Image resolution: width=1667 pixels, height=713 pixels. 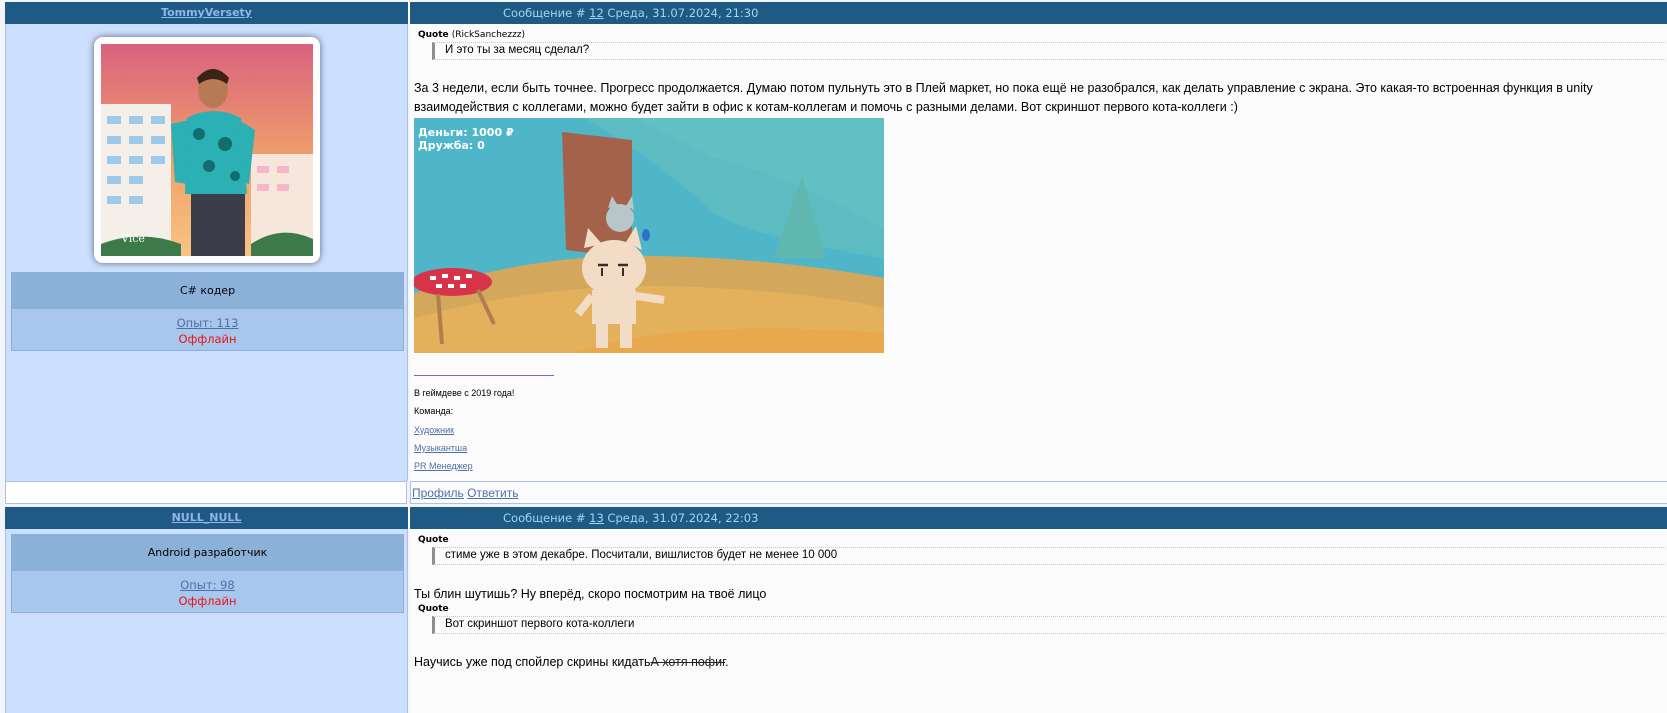 What do you see at coordinates (207, 573) in the screenshot?
I see `user-rank-box: Android разработчик Опыт: 98 Оффлайн` at bounding box center [207, 573].